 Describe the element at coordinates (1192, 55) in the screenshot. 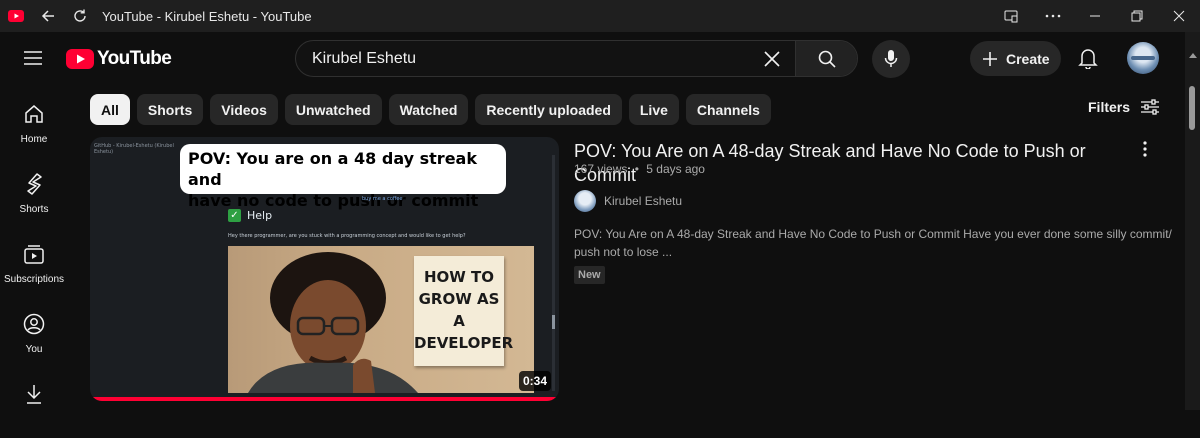

I see `scroll-up-arrow-icon` at that location.